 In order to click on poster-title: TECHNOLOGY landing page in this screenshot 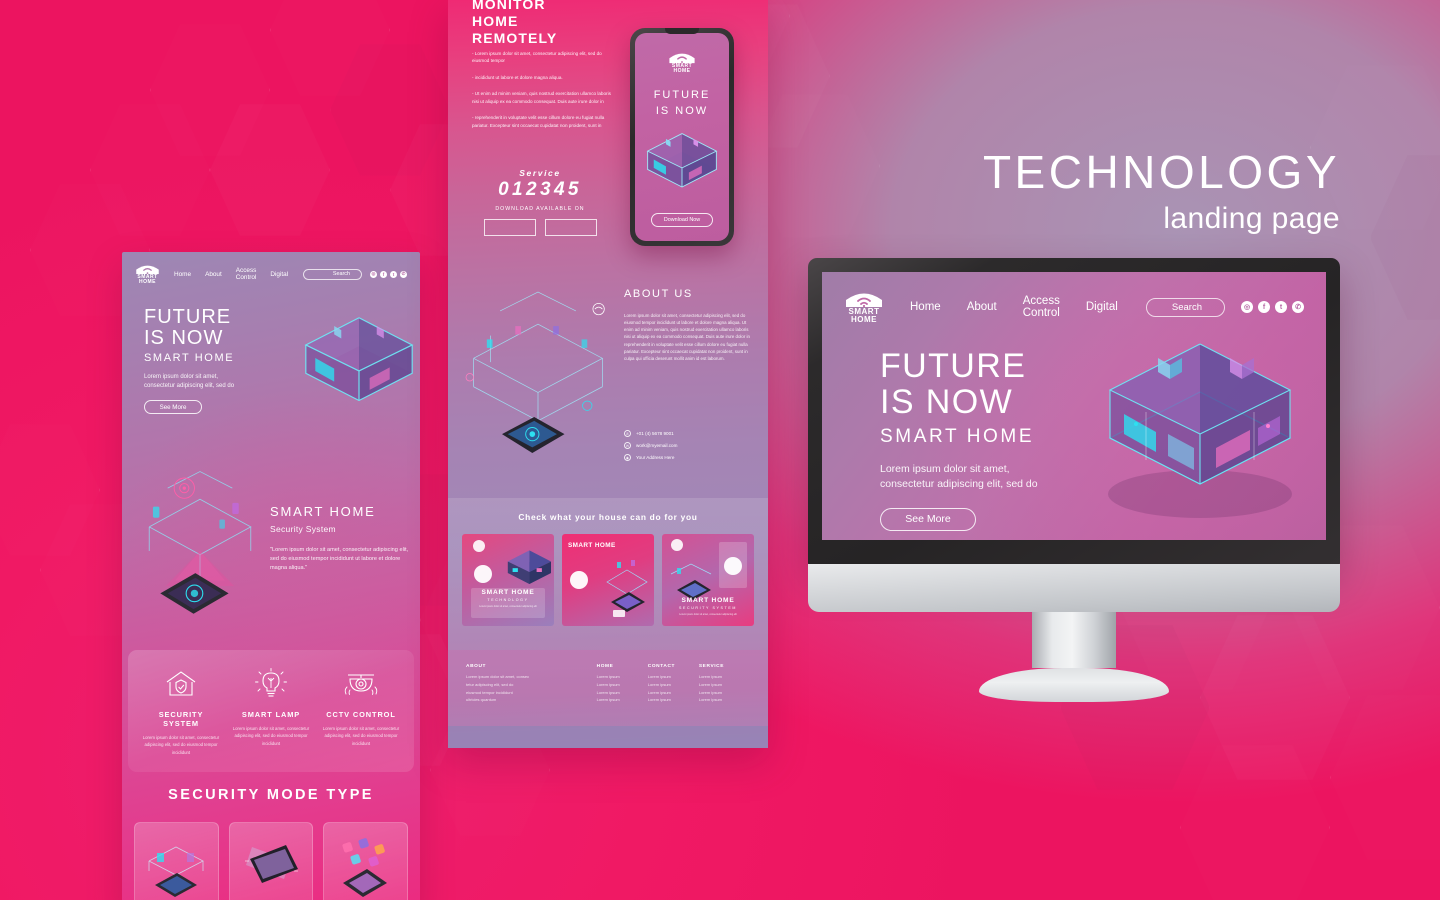, I will do `click(1120, 192)`.